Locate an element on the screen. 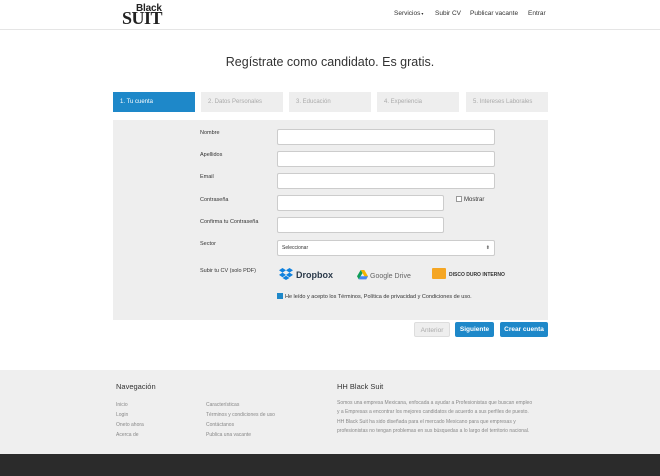 The image size is (660, 476). confirm-password-input is located at coordinates (360, 225).